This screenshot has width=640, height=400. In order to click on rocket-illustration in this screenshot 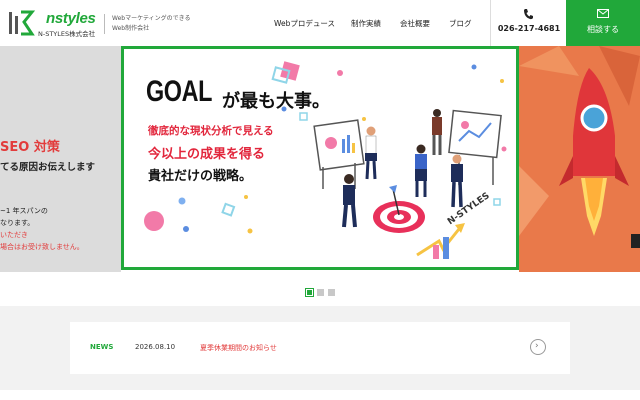, I will do `click(579, 159)`.